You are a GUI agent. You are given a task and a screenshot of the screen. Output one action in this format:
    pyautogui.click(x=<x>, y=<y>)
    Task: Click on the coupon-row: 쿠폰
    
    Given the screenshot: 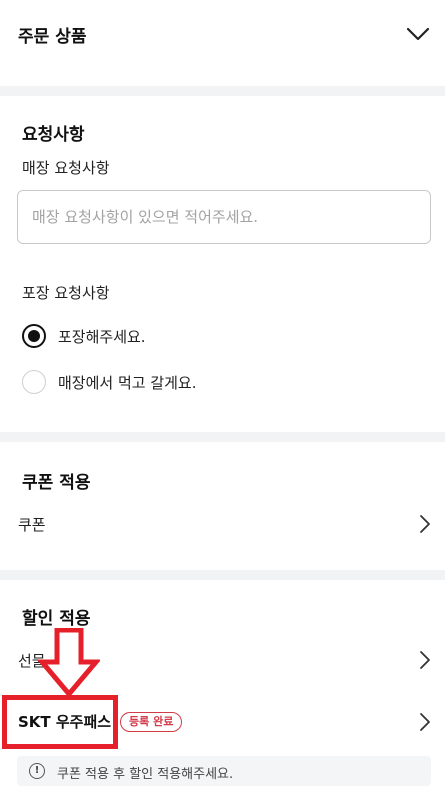 What is the action you would take?
    pyautogui.click(x=222, y=524)
    